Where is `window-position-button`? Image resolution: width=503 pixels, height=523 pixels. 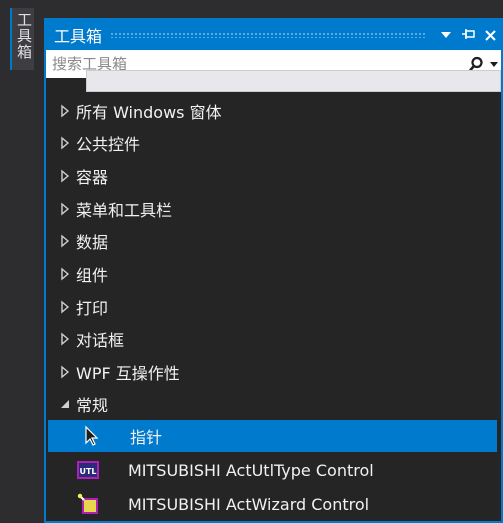
window-position-button is located at coordinates (446, 35).